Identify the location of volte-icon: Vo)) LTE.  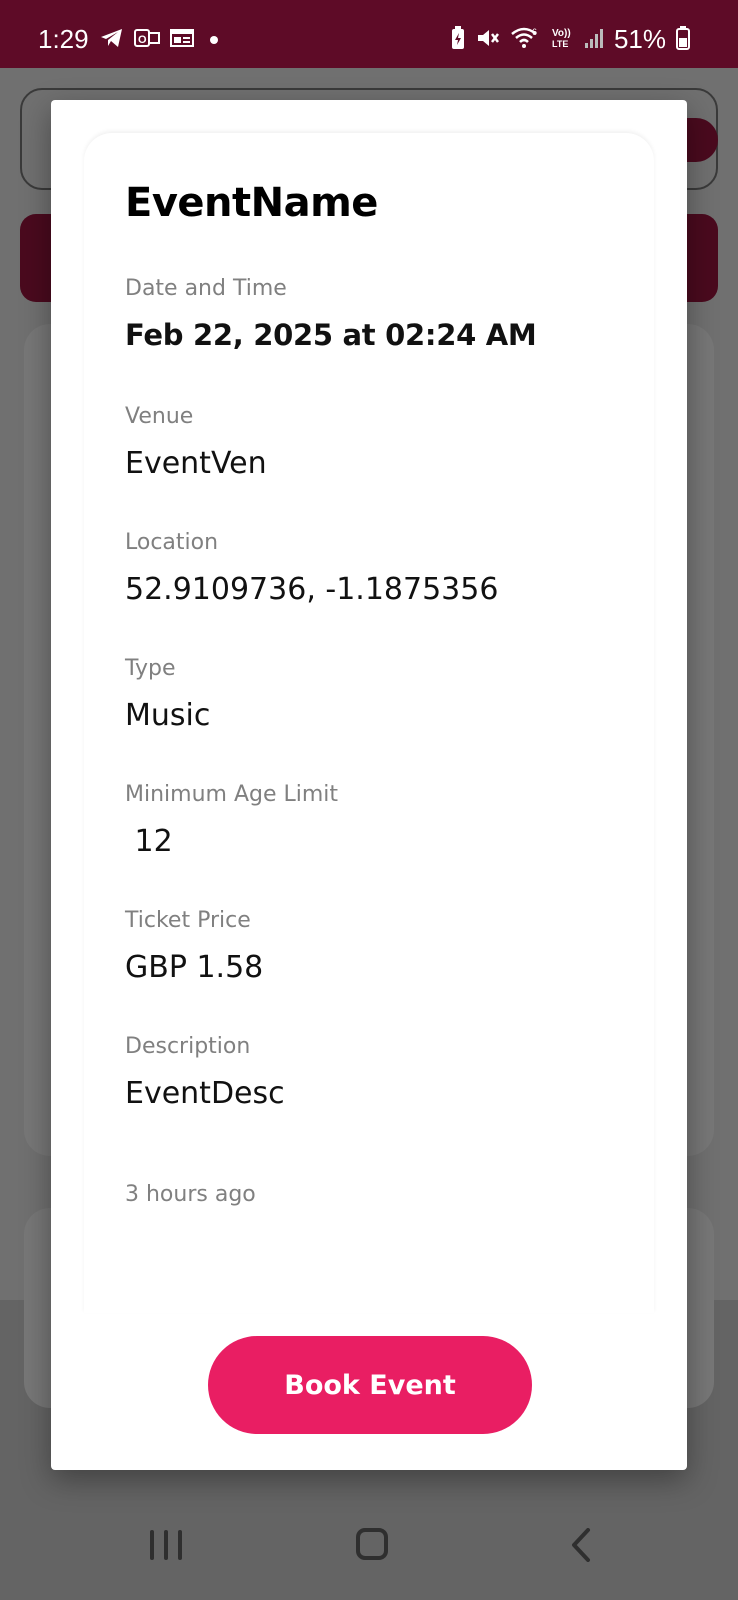
(562, 40).